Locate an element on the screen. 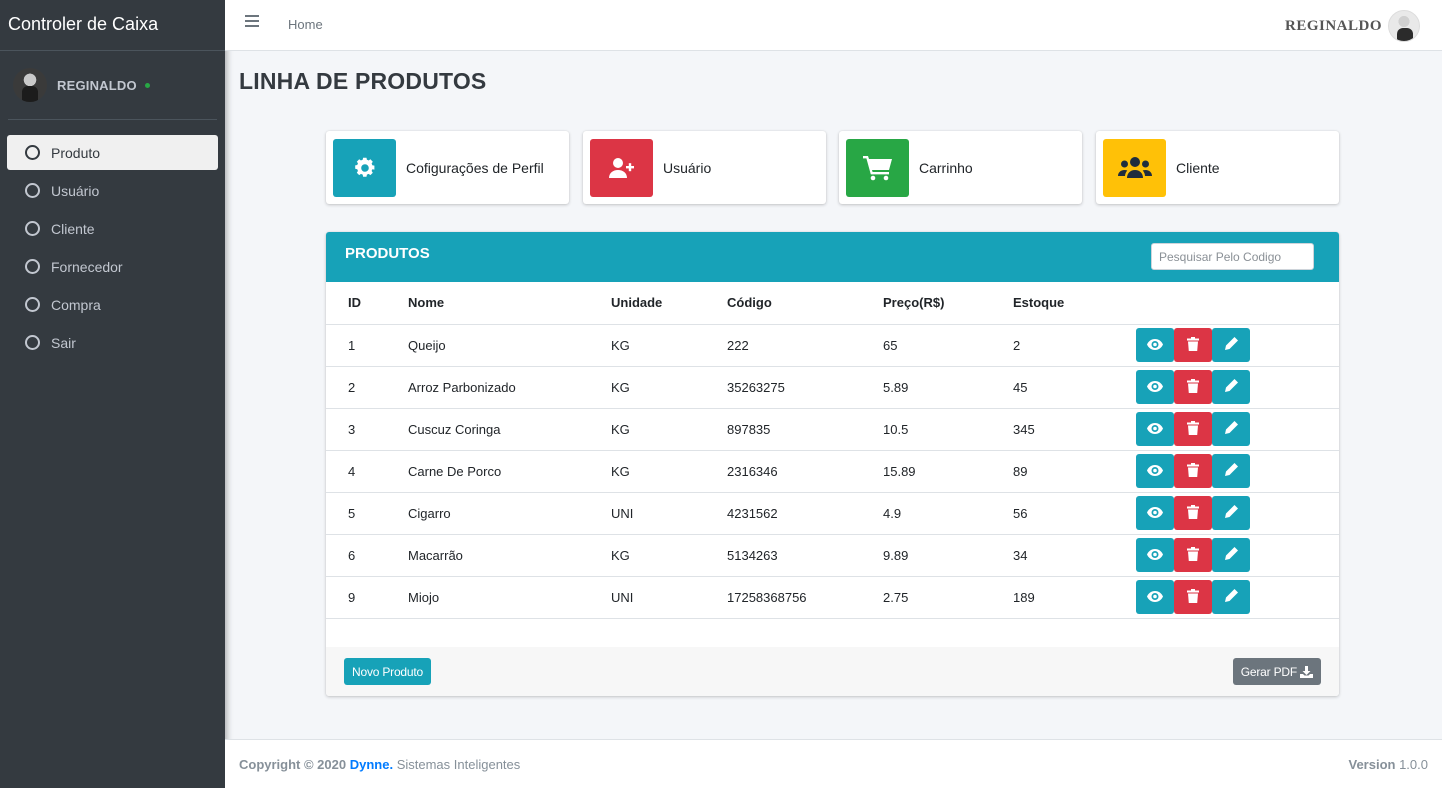 The width and height of the screenshot is (1442, 788). cell-nome: Arroz Parbonizado is located at coordinates (509, 387).